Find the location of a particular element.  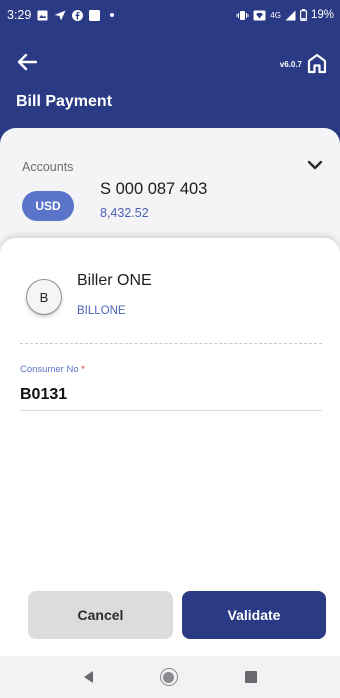

battery-icon is located at coordinates (303, 15).